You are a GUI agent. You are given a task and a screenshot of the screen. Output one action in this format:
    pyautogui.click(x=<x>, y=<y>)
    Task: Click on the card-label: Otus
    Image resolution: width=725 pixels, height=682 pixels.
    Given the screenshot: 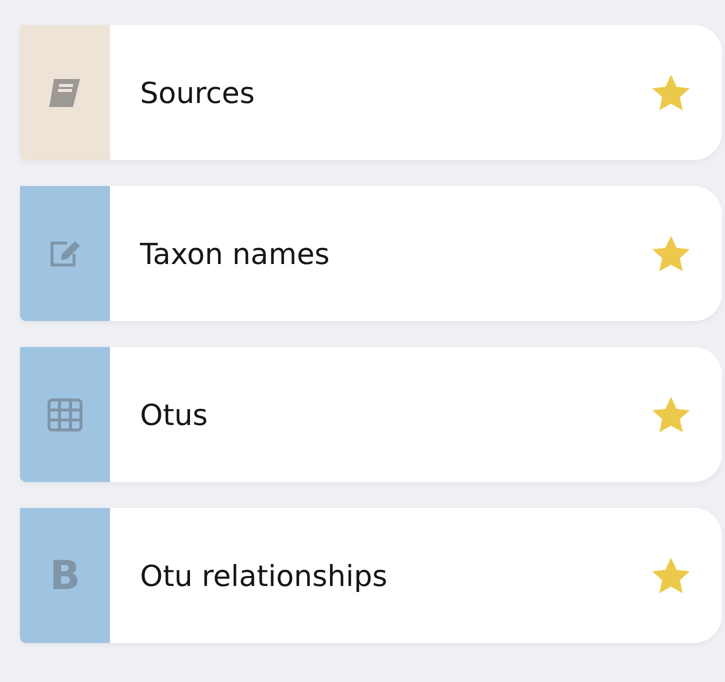 What is the action you would take?
    pyautogui.click(x=174, y=415)
    